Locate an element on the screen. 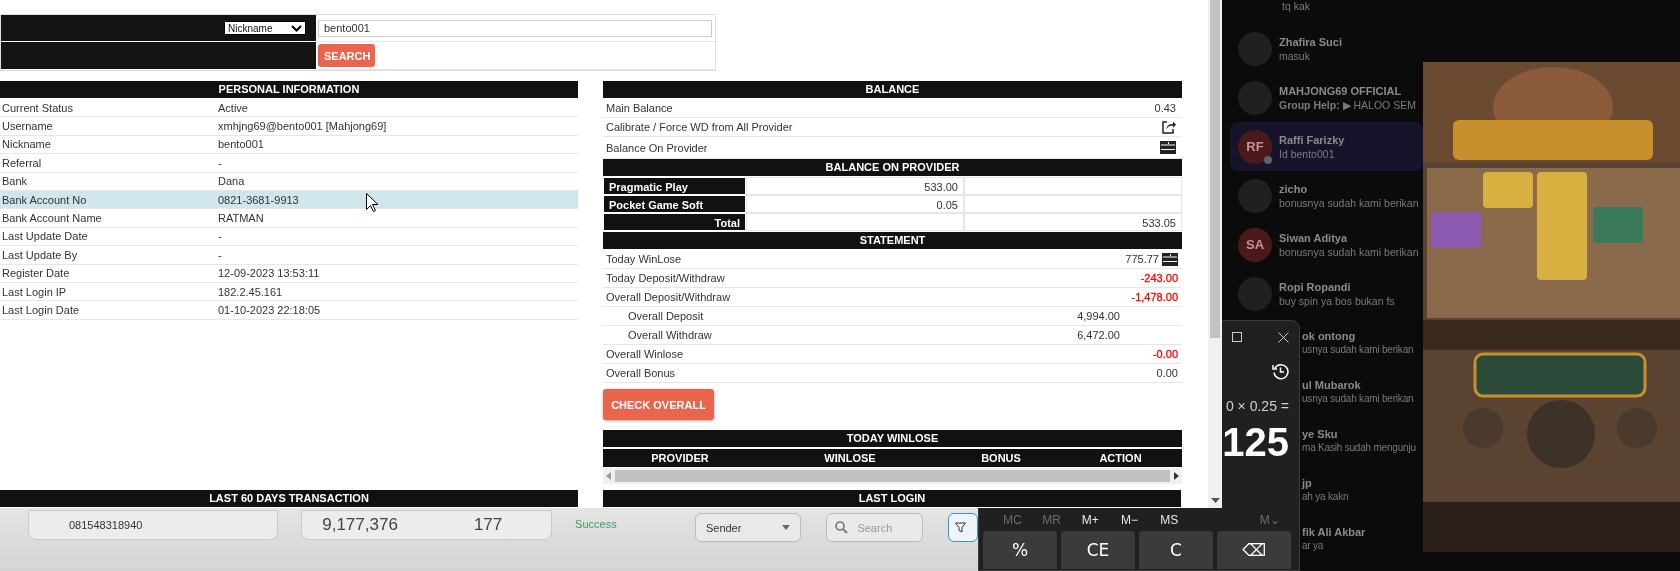 The width and height of the screenshot is (1680, 571). chat-item: SA Siwan Aditya bonusnya sudah kami berikan is located at coordinates (1326, 244).